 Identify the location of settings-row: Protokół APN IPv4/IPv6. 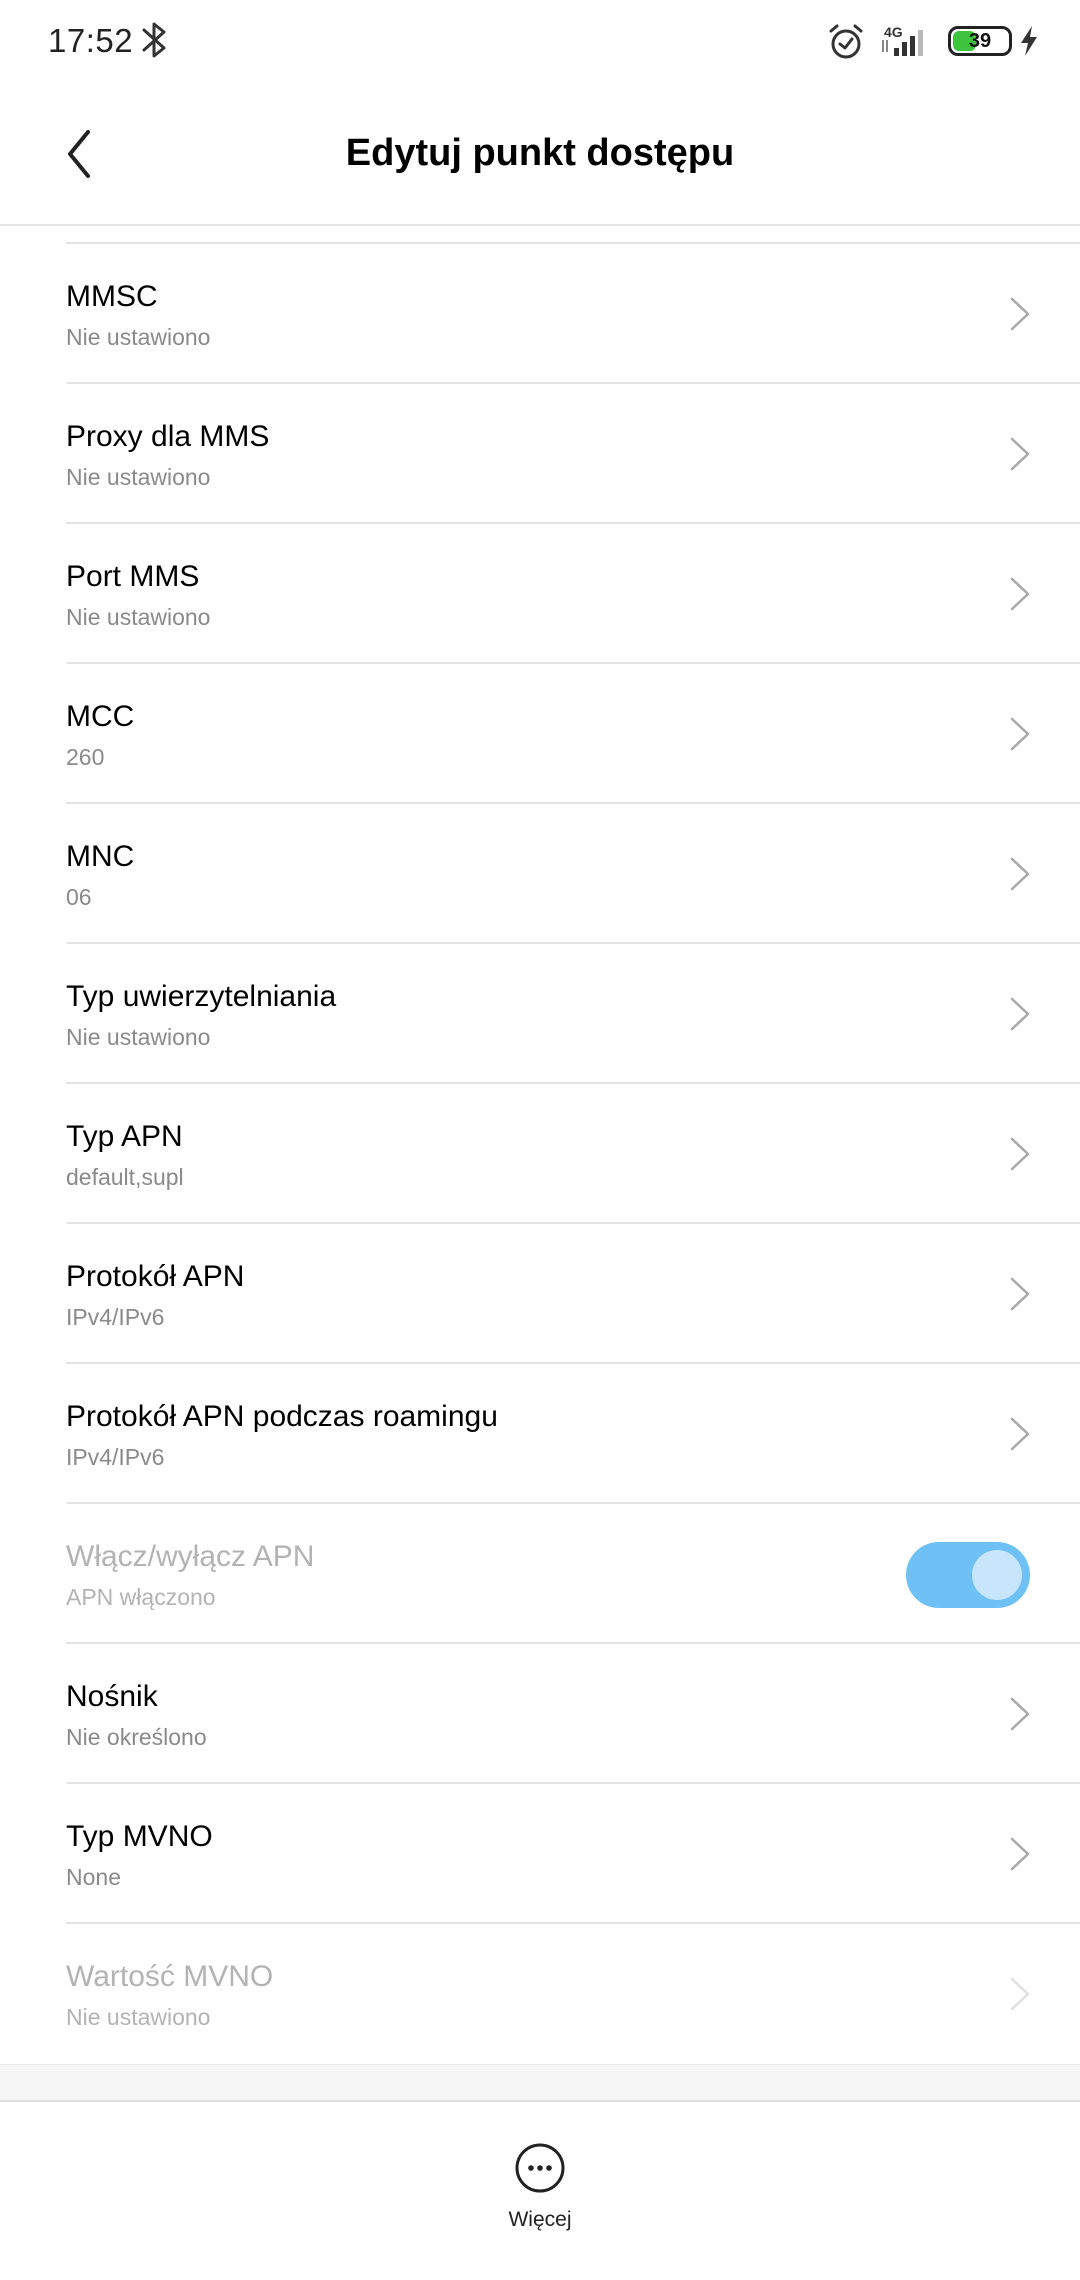
(540, 1294).